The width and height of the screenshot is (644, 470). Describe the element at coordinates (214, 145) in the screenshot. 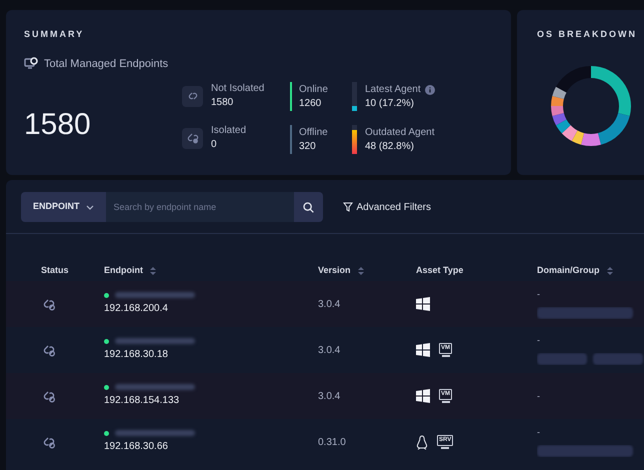

I see `stat-value: 0` at that location.